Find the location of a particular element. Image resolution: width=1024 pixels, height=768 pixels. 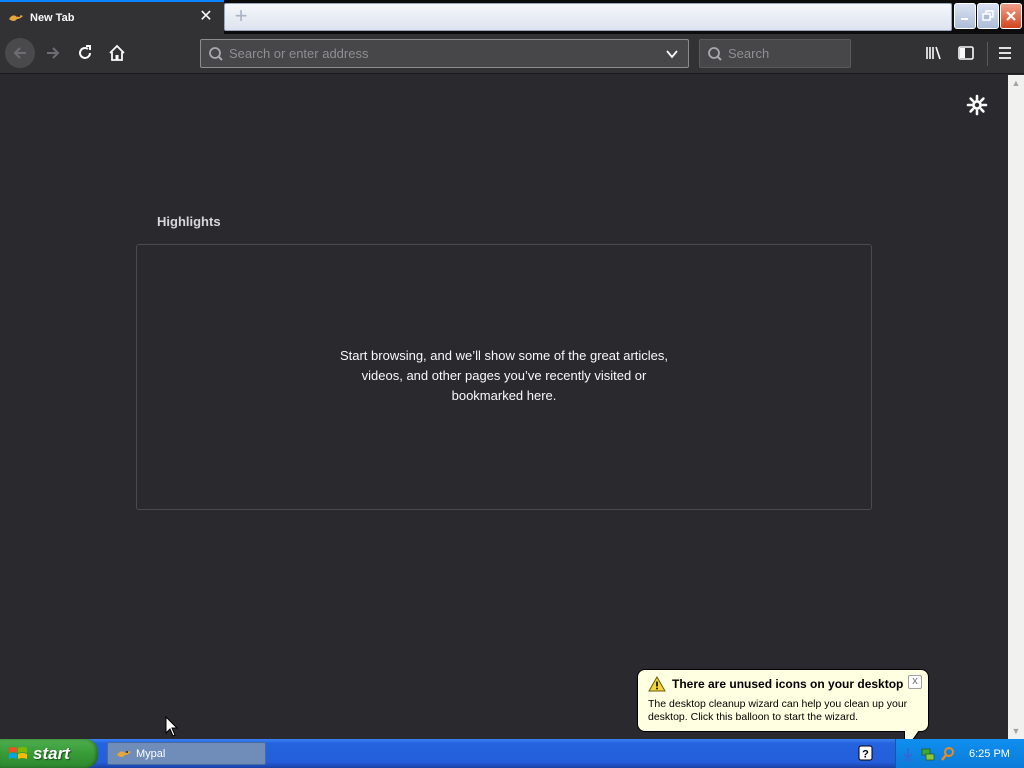

chevron-down-icon is located at coordinates (672, 54).